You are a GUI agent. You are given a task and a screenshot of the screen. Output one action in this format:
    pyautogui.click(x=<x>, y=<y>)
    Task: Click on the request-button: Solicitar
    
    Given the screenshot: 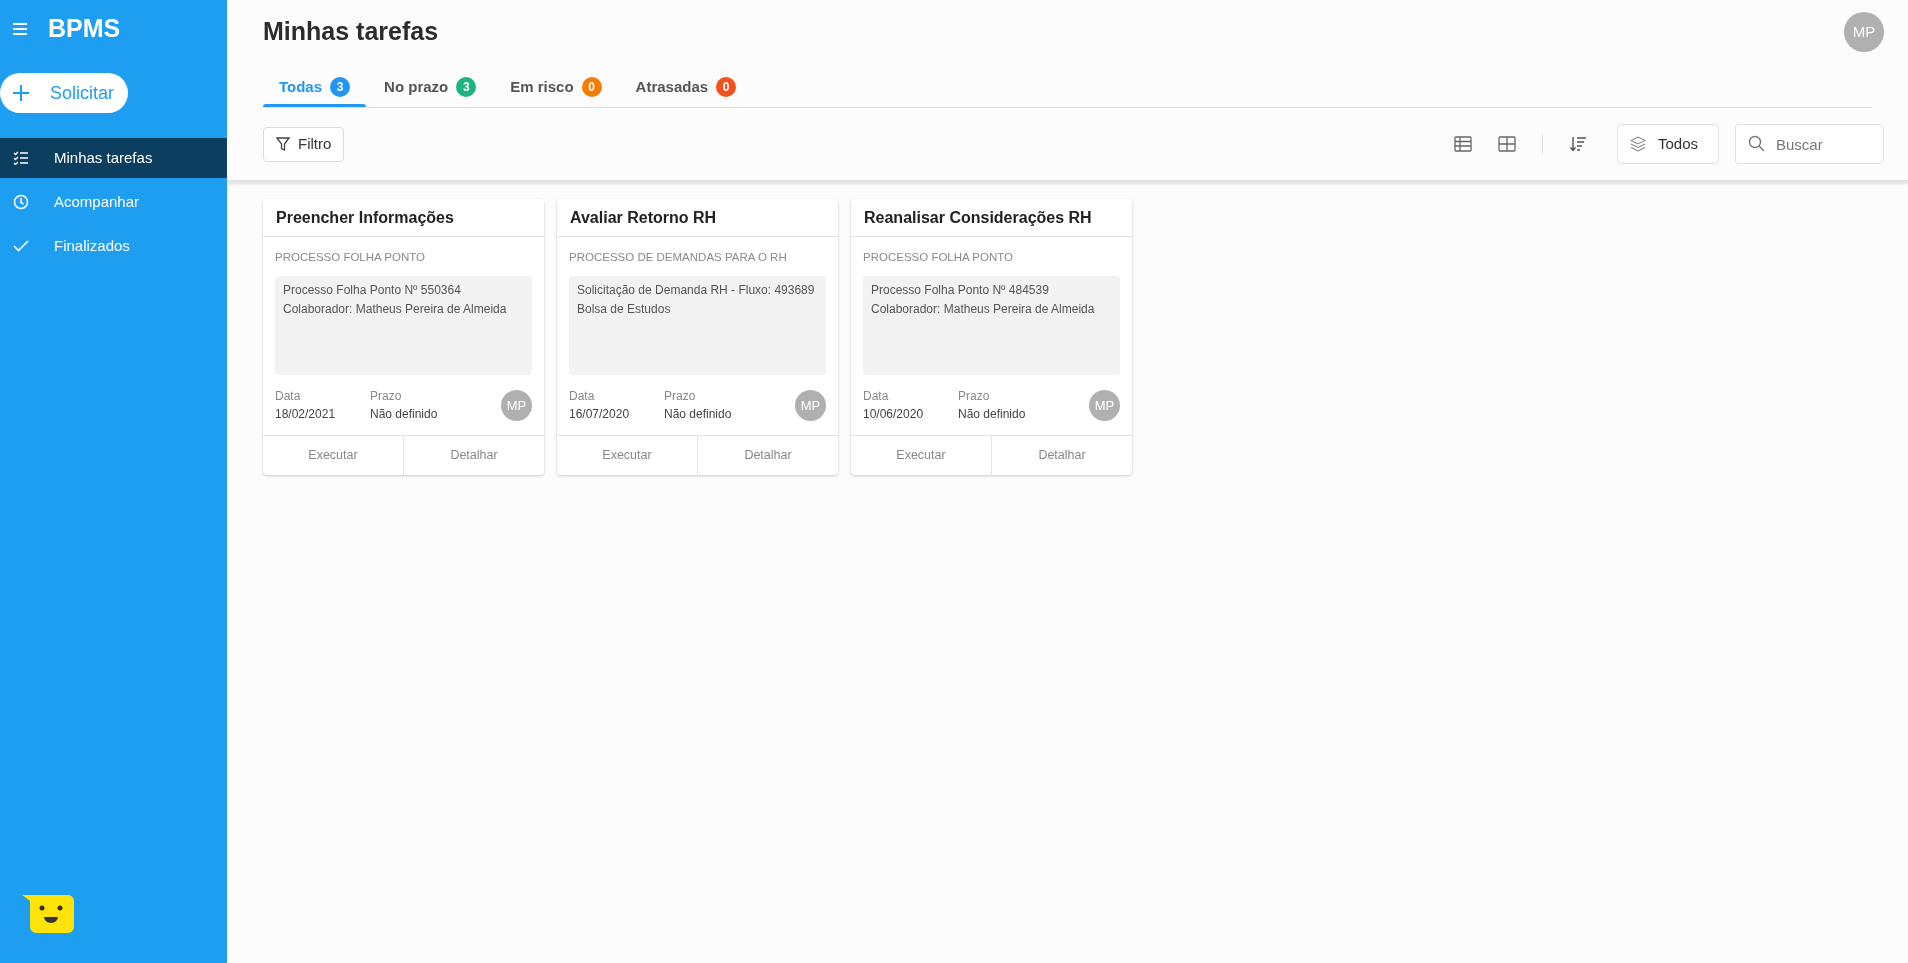 What is the action you would take?
    pyautogui.click(x=64, y=93)
    